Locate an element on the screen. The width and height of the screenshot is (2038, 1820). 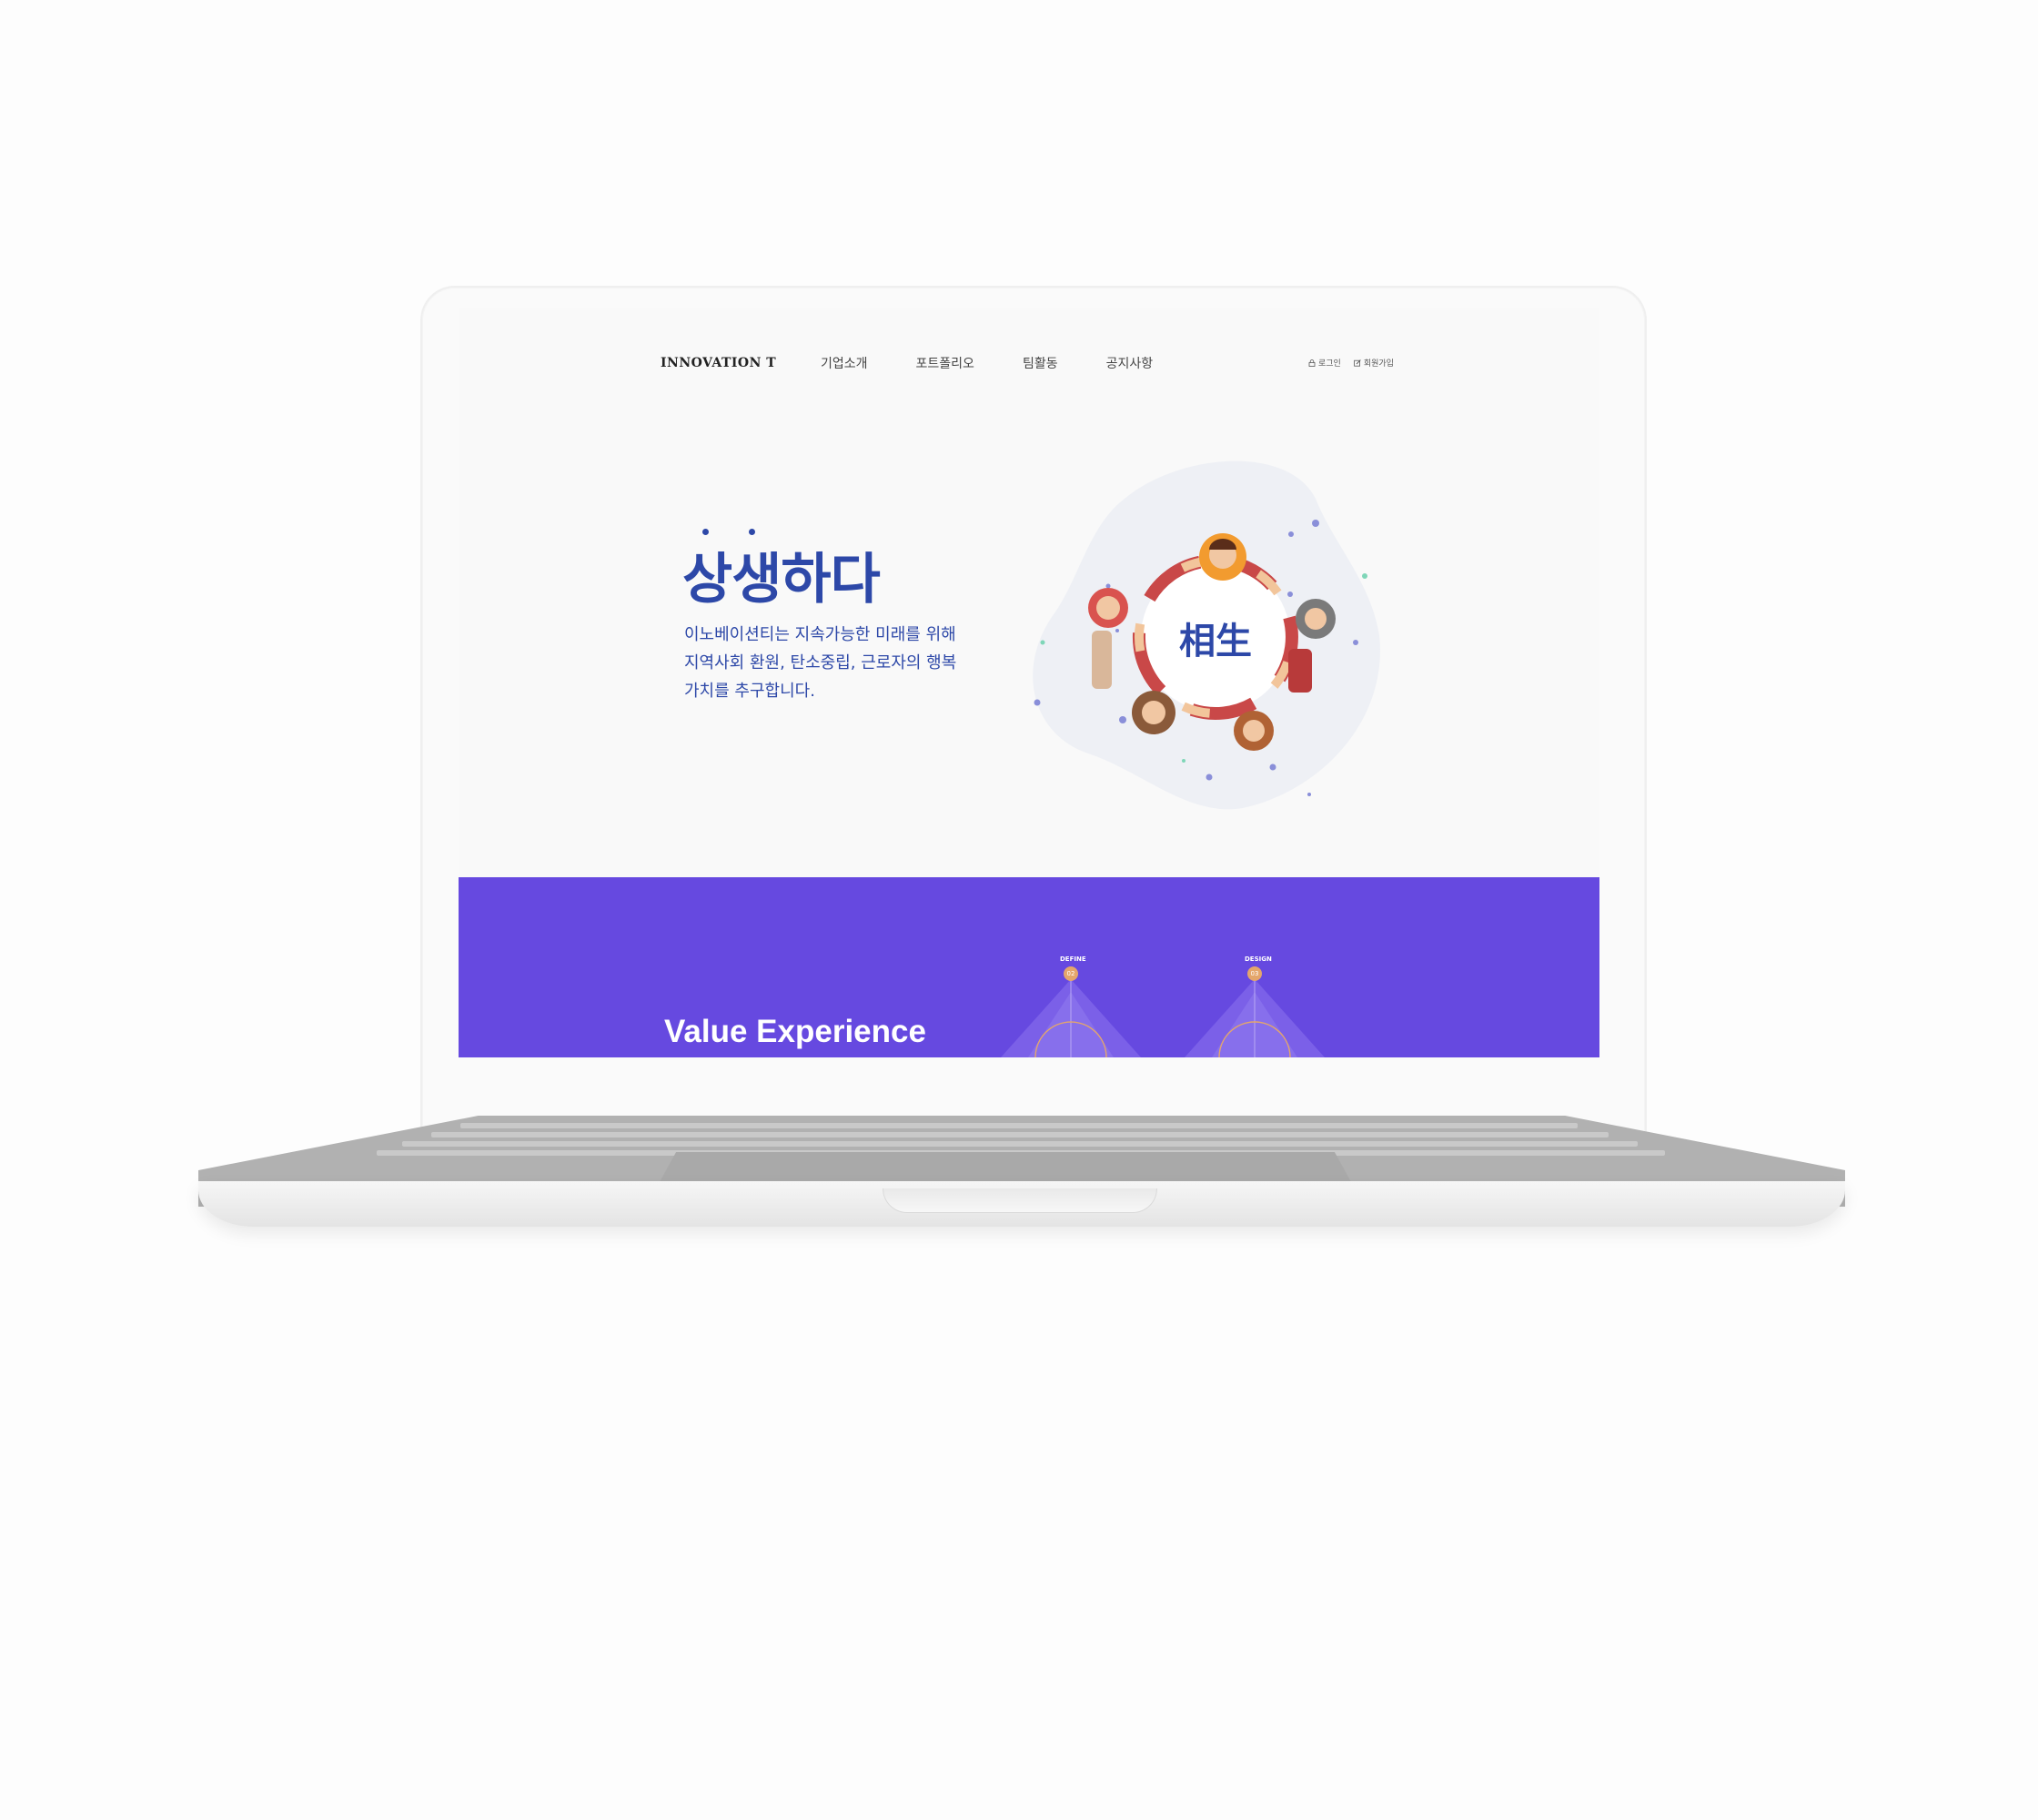
step-label-design: DESIGN is located at coordinates (1258, 960).